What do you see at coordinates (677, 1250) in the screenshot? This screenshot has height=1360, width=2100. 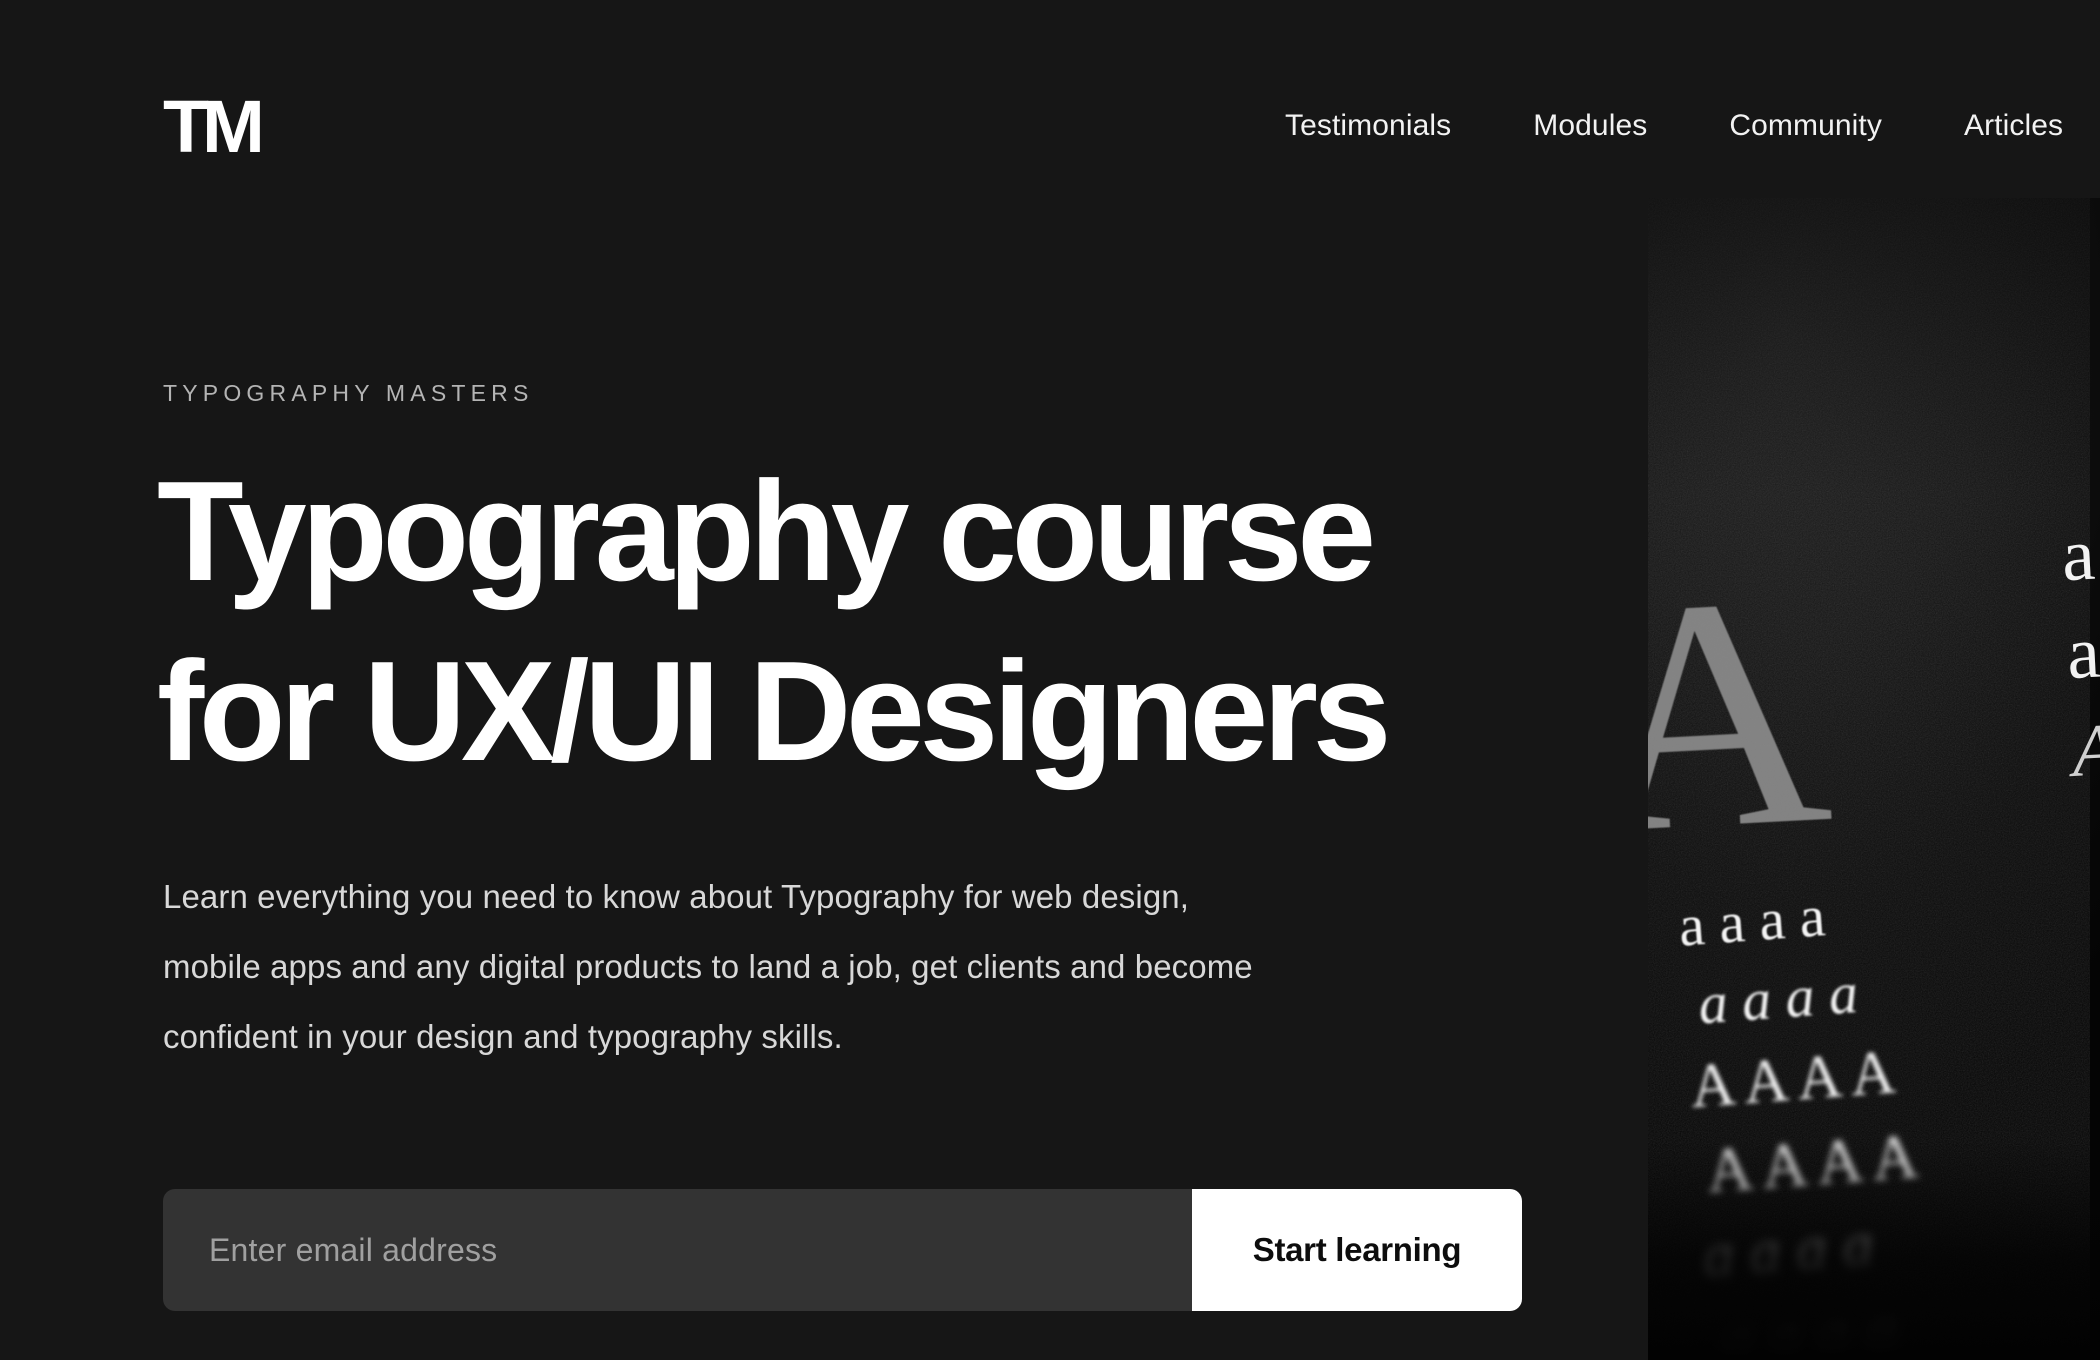 I see `email-input` at bounding box center [677, 1250].